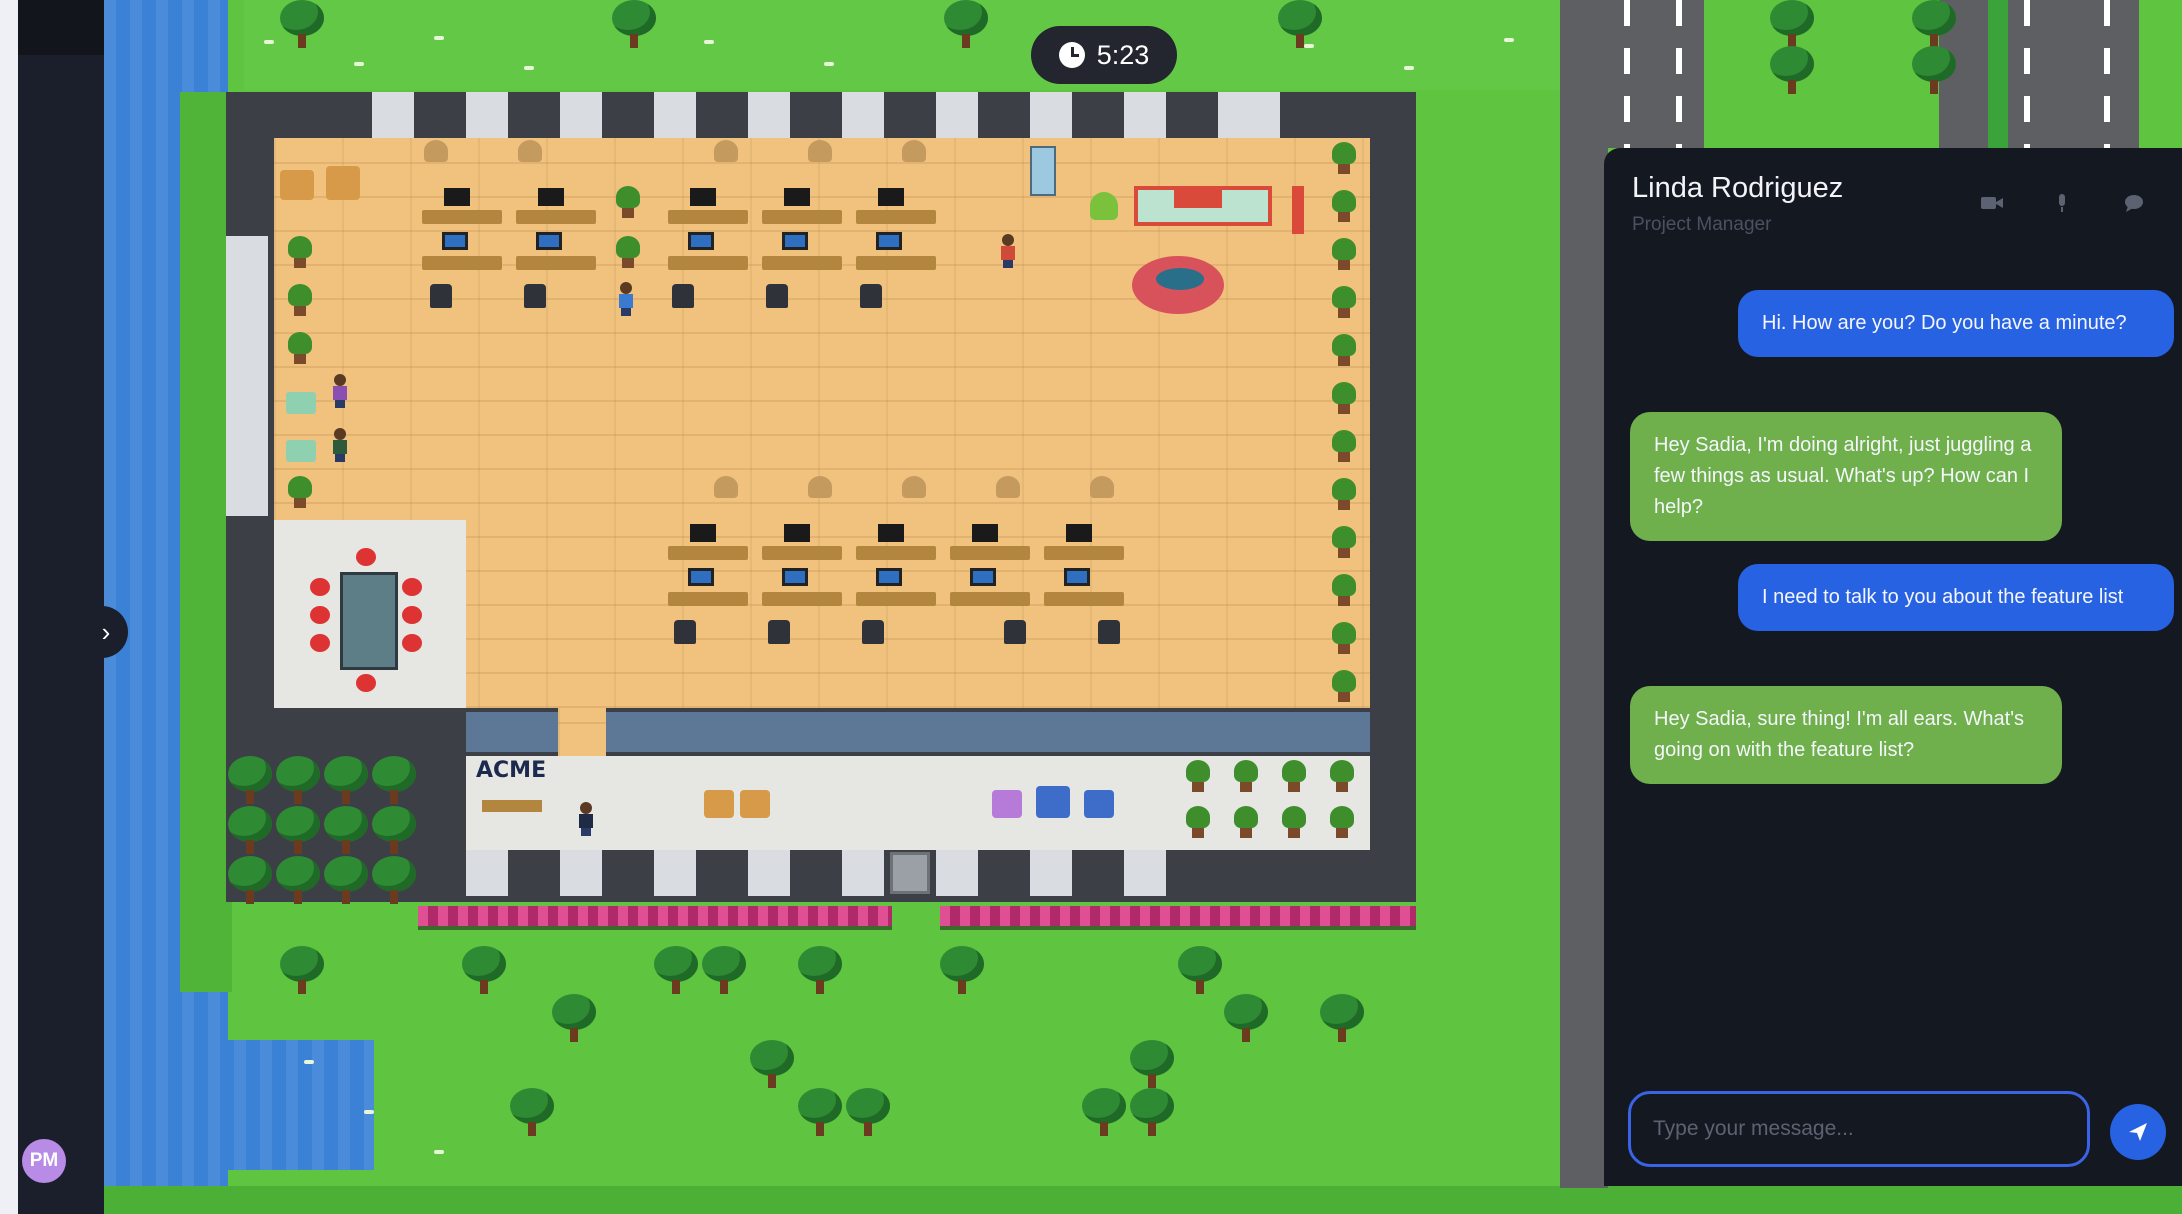 Image resolution: width=2182 pixels, height=1214 pixels. Describe the element at coordinates (1859, 1129) in the screenshot. I see `message-input` at that location.